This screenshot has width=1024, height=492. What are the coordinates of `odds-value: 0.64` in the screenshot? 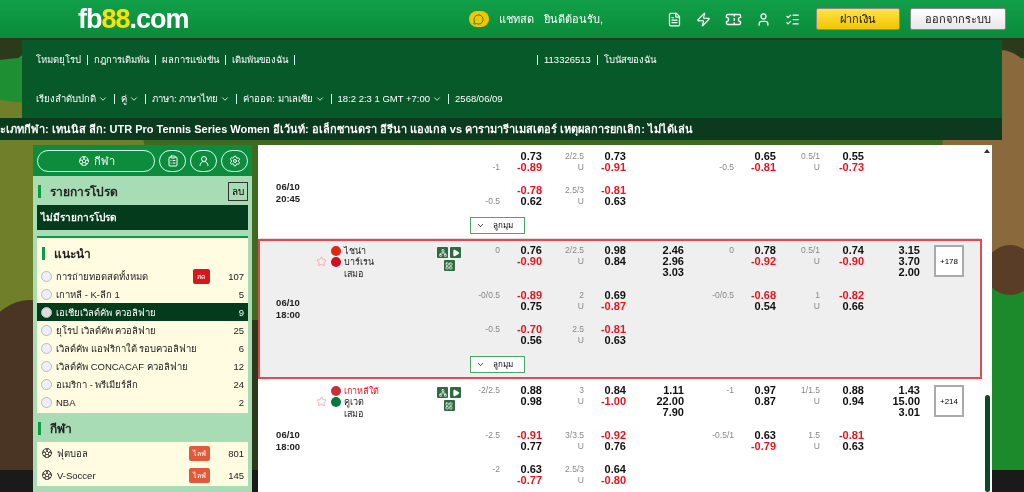 It's located at (615, 469).